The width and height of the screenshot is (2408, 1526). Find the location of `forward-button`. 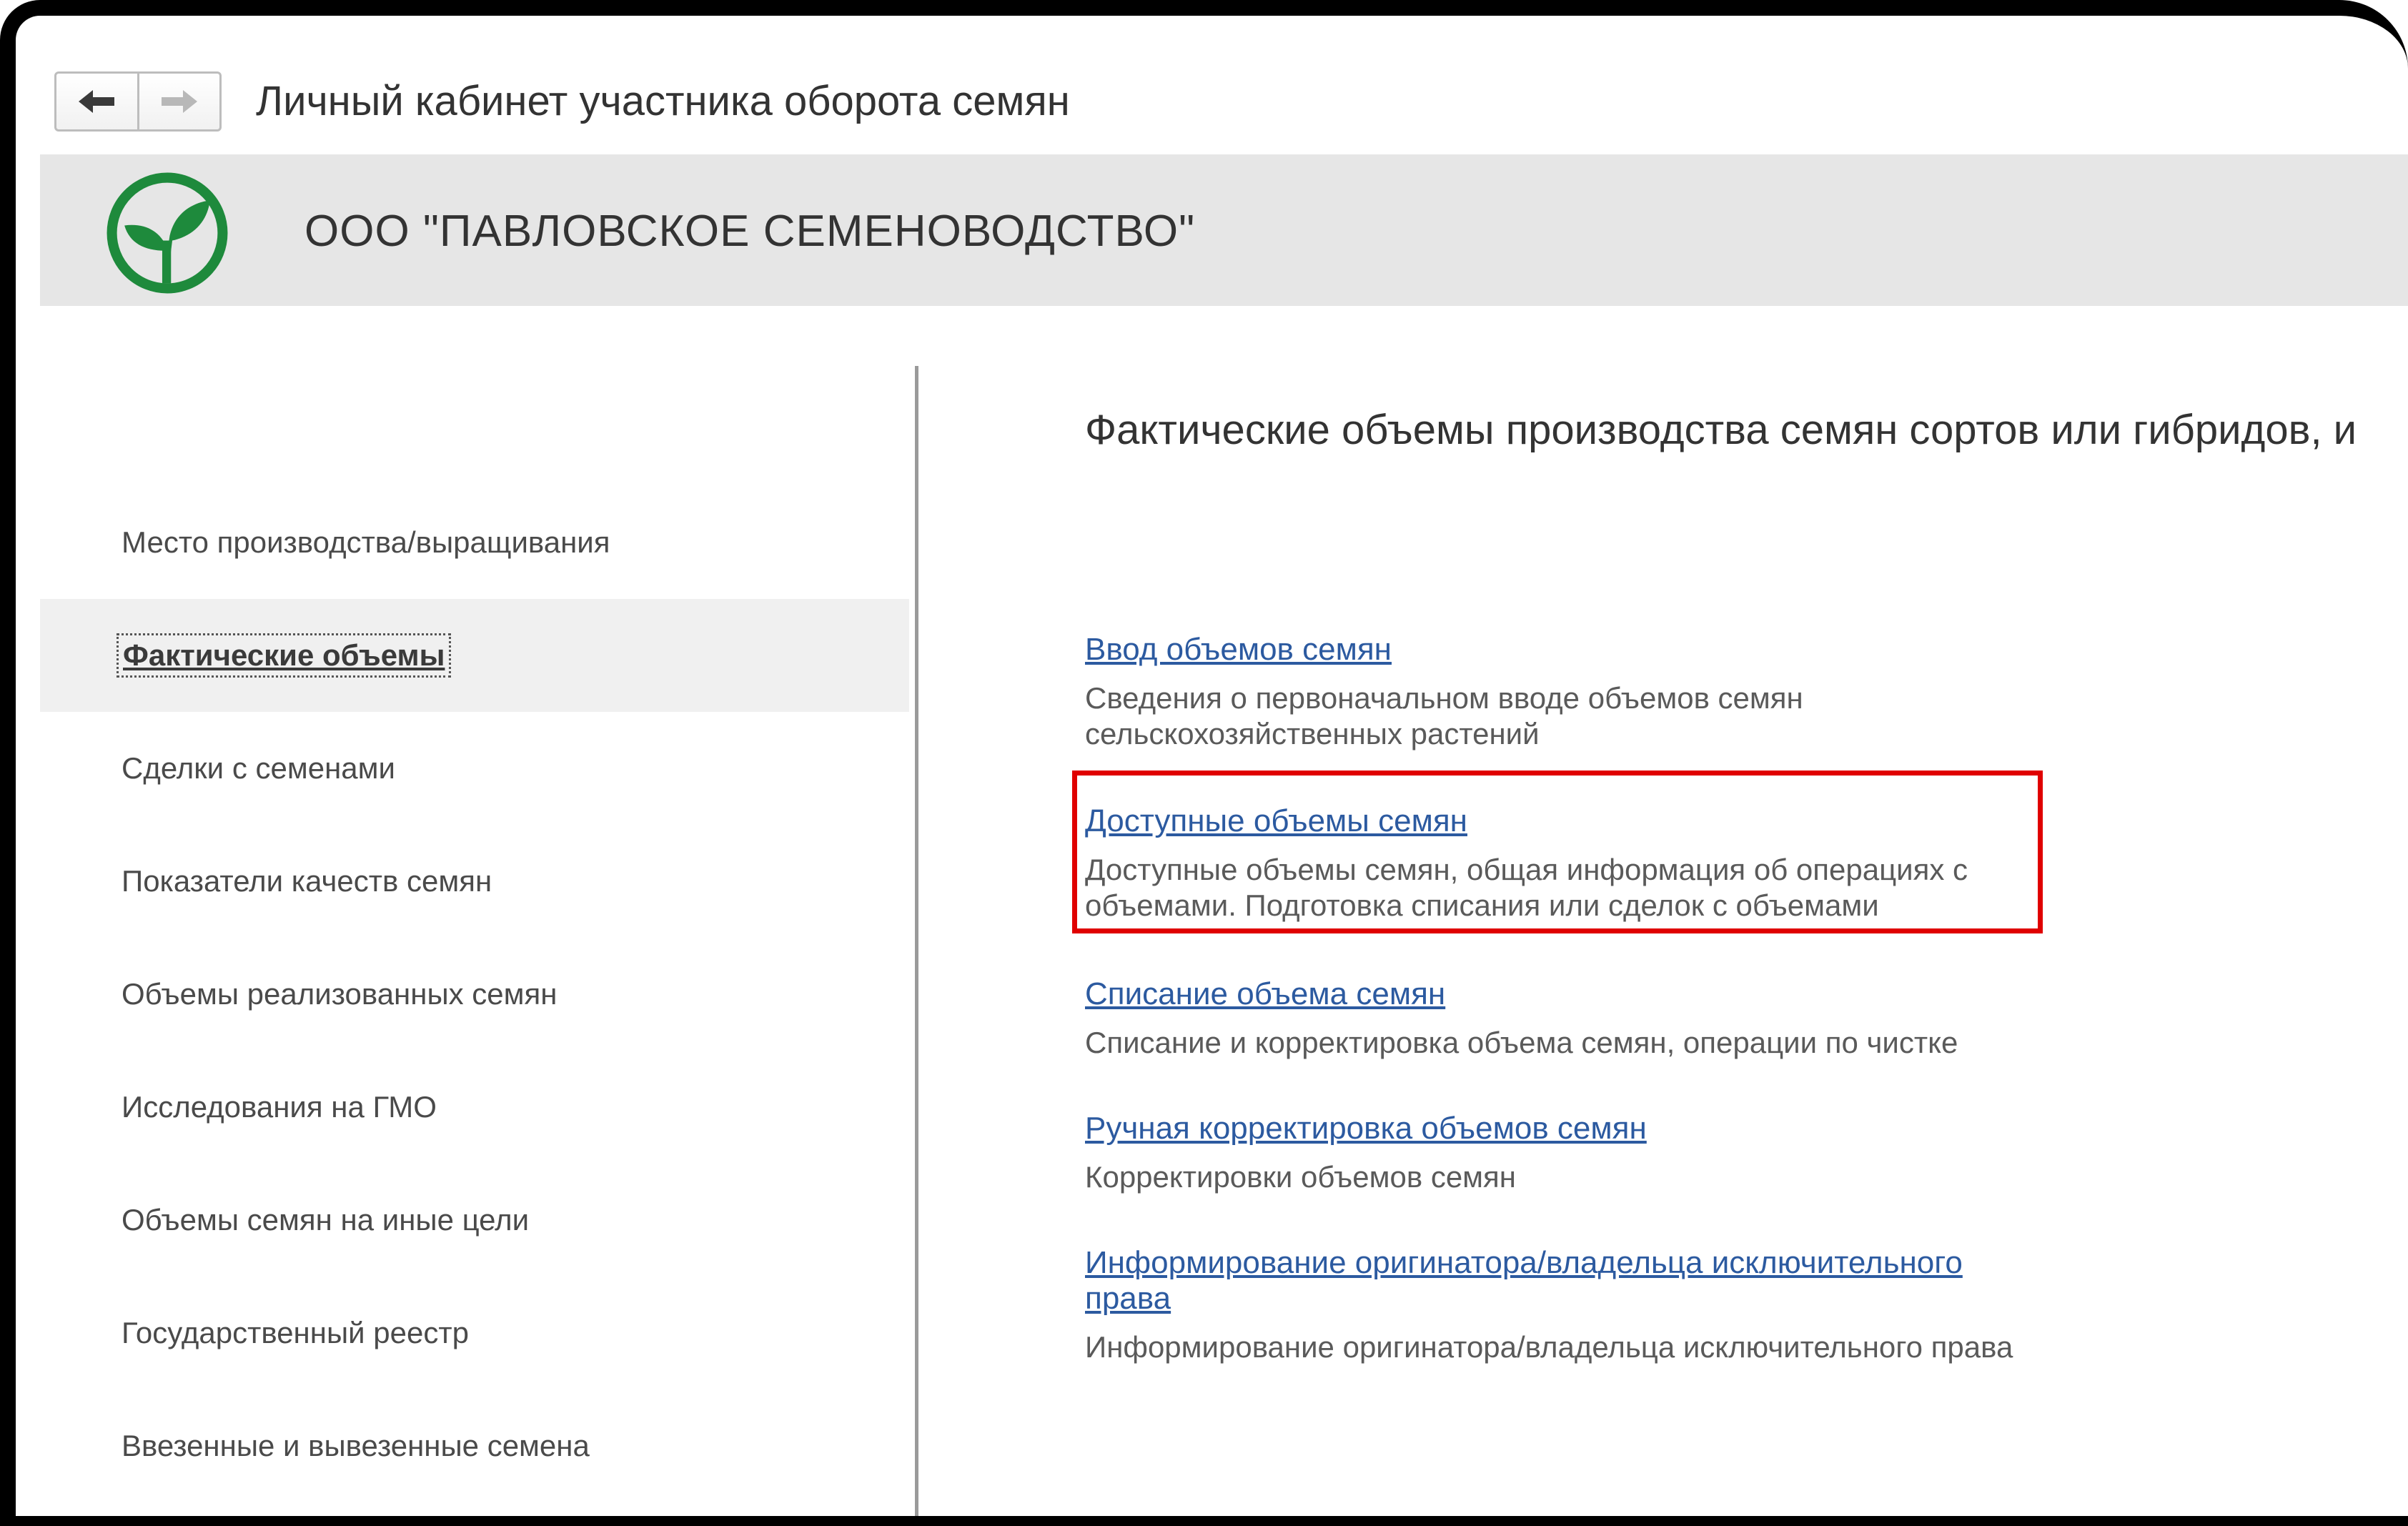

forward-button is located at coordinates (179, 101).